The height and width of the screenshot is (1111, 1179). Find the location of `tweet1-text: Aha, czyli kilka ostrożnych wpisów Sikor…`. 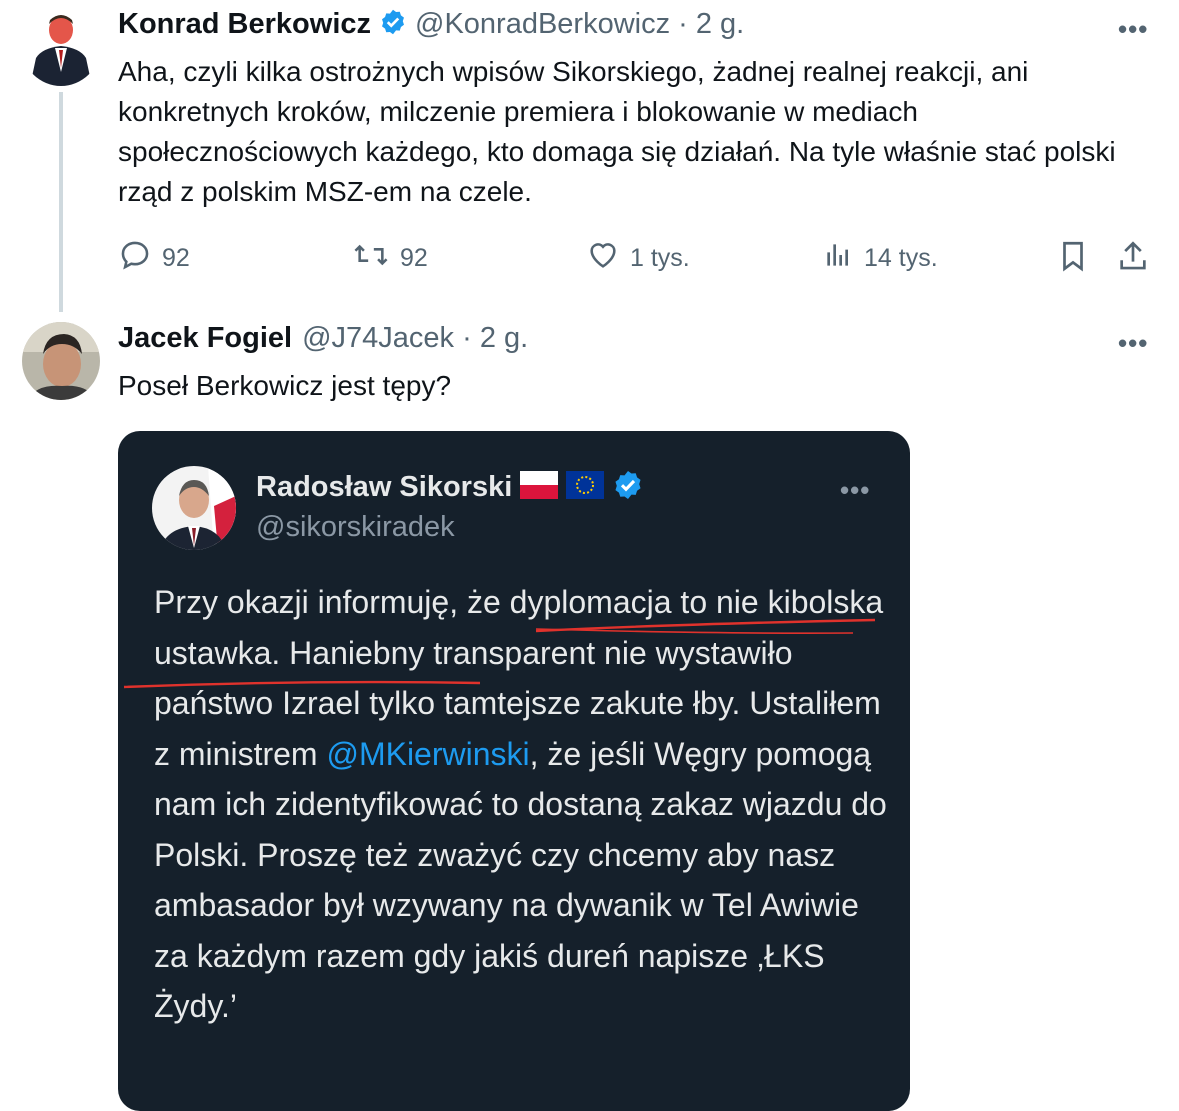

tweet1-text: Aha, czyli kilka ostrożnych wpisów Sikor… is located at coordinates (617, 131).